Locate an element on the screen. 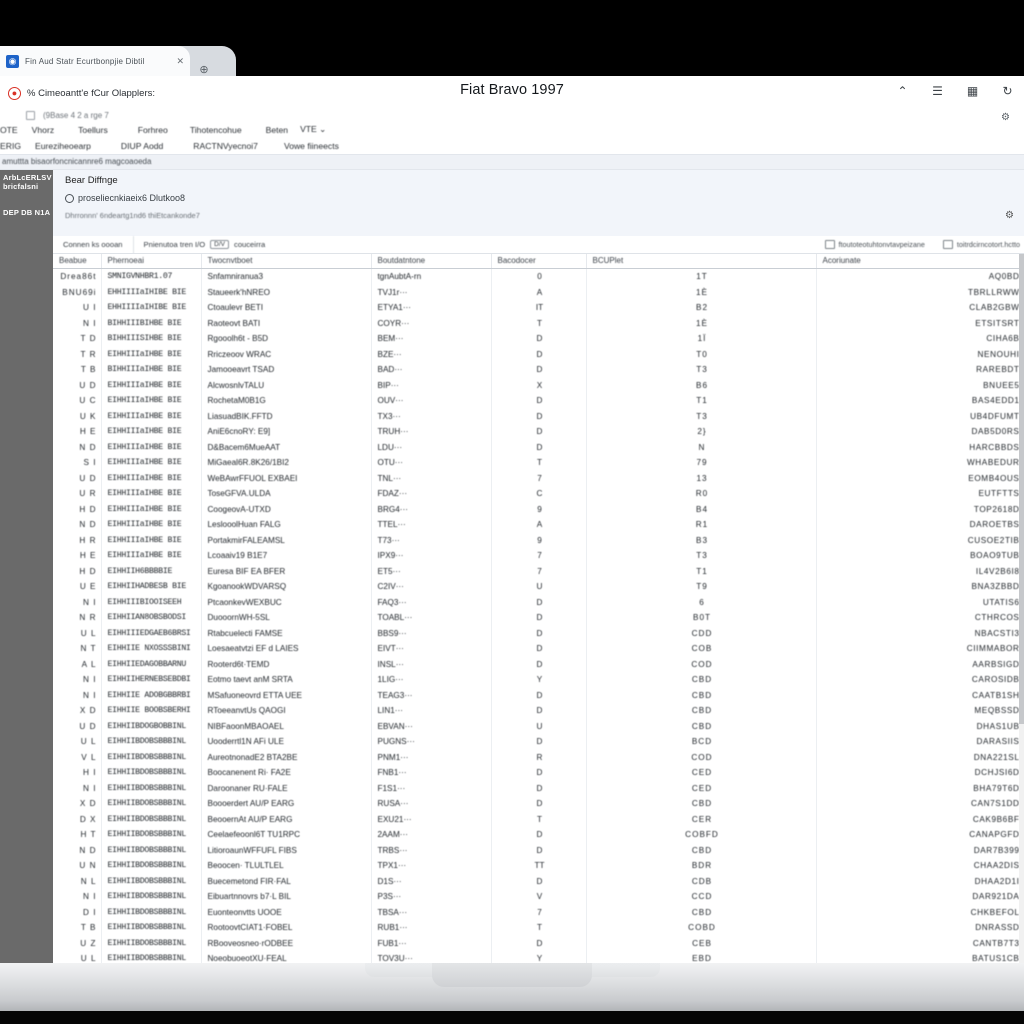  column-header-2: Phernoeai is located at coordinates (151, 261).